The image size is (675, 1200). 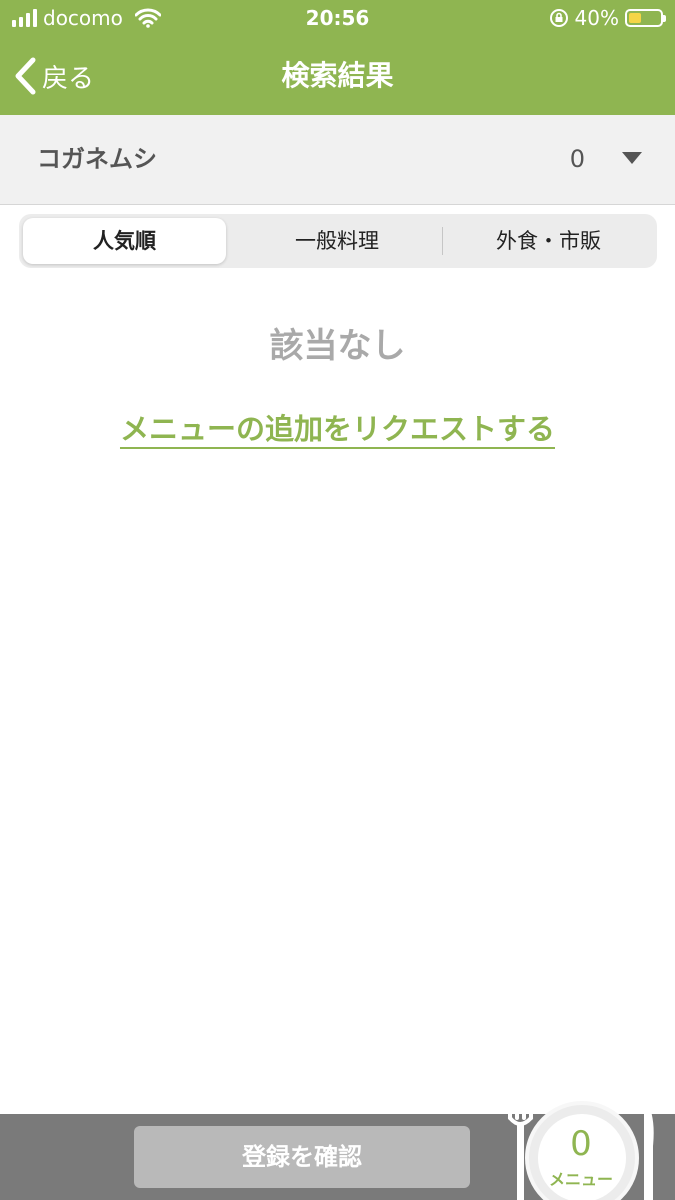 What do you see at coordinates (442, 241) in the screenshot?
I see `tab-divider` at bounding box center [442, 241].